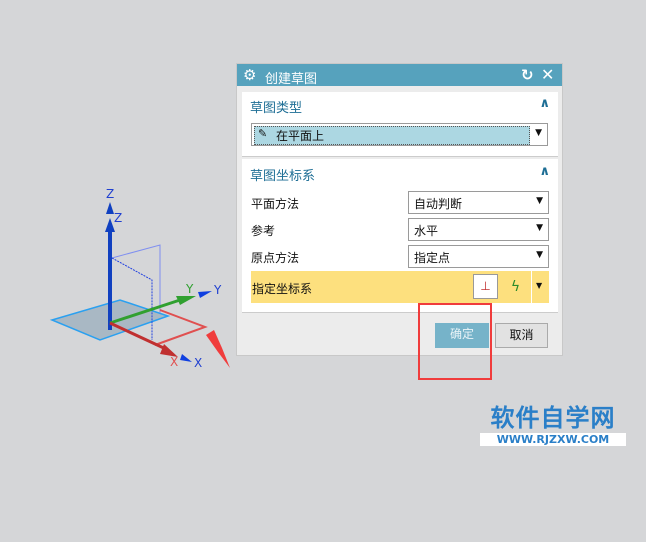  Describe the element at coordinates (139, 336) in the screenshot. I see `x-axis` at that location.